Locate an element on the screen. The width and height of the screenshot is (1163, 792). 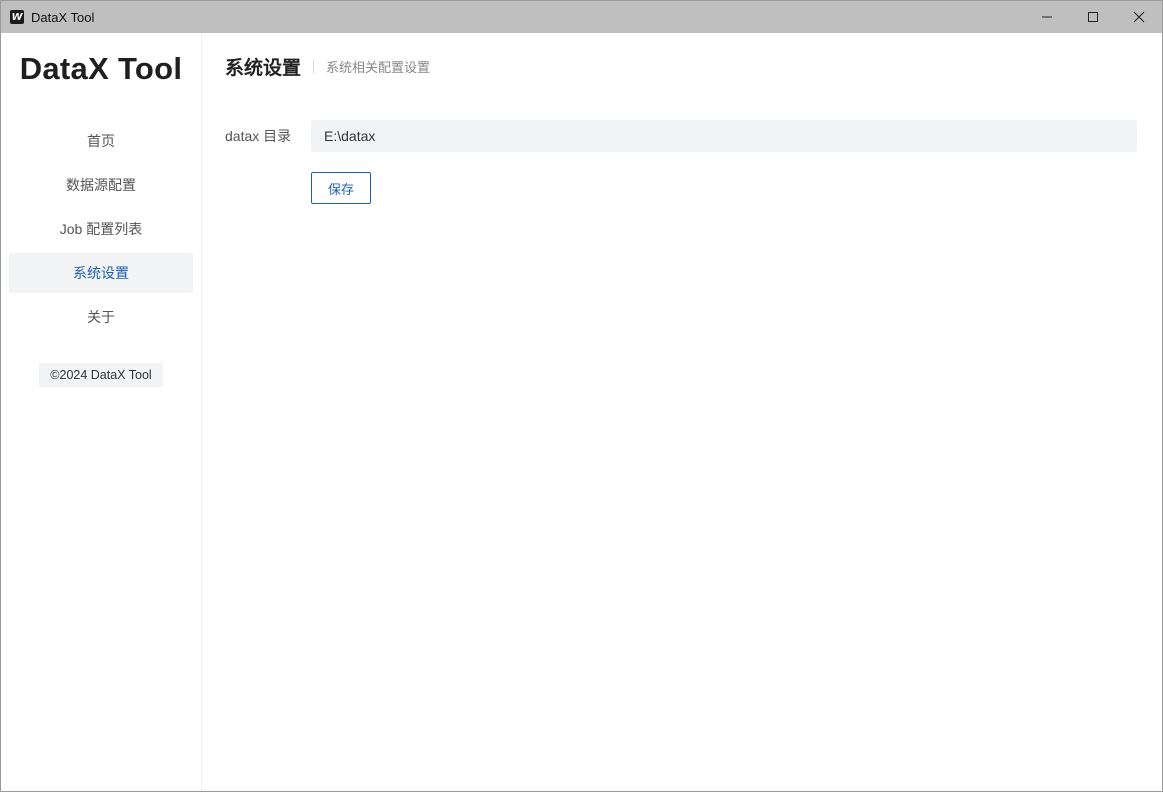
close-button is located at coordinates (1139, 17).